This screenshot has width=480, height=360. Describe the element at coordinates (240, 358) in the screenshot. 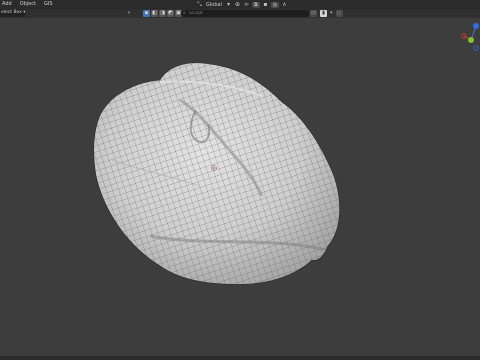

I see `status-bar` at that location.